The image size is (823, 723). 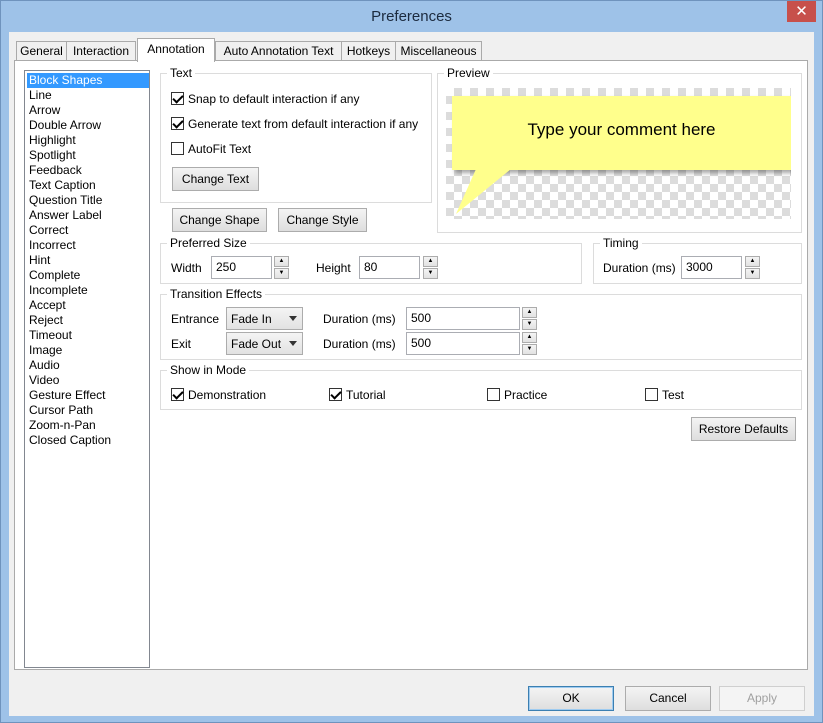 What do you see at coordinates (366, 395) in the screenshot?
I see `tutorial-label: Tutorial` at bounding box center [366, 395].